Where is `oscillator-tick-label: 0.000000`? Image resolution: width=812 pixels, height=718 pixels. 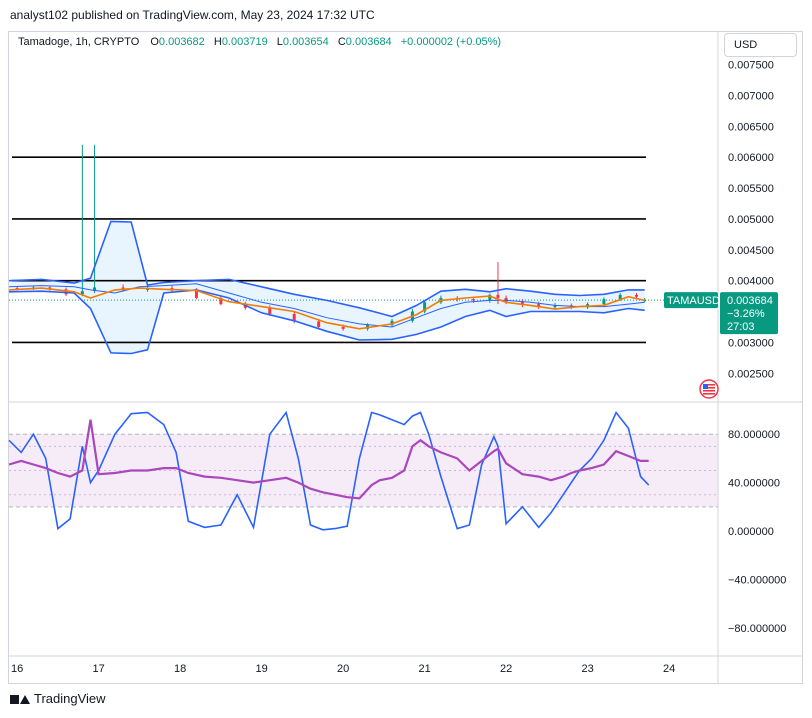
oscillator-tick-label: 0.000000 is located at coordinates (751, 532).